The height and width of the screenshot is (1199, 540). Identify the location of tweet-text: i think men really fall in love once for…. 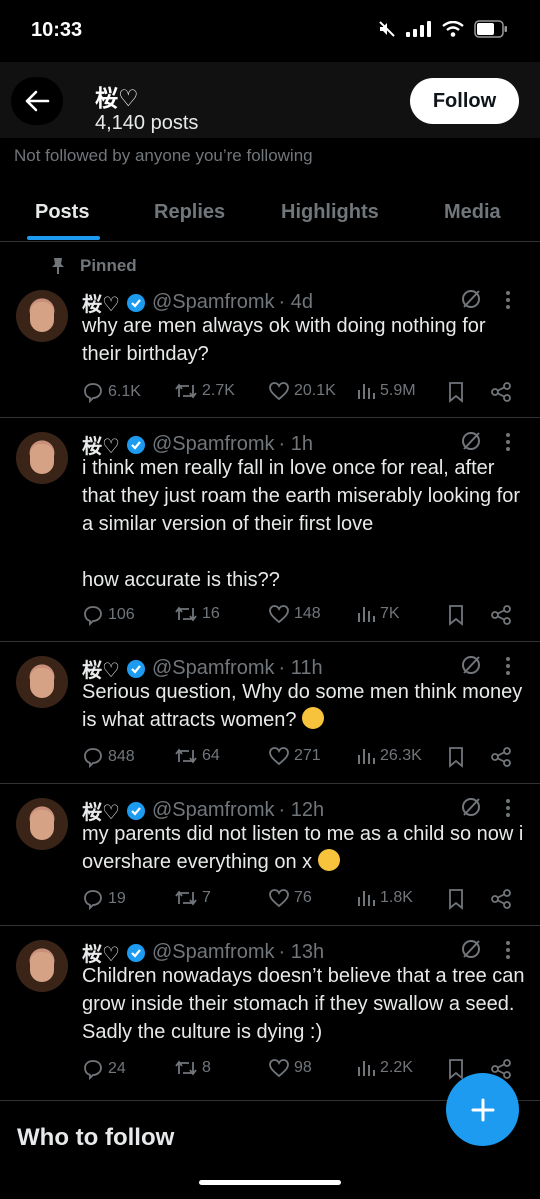
(301, 524).